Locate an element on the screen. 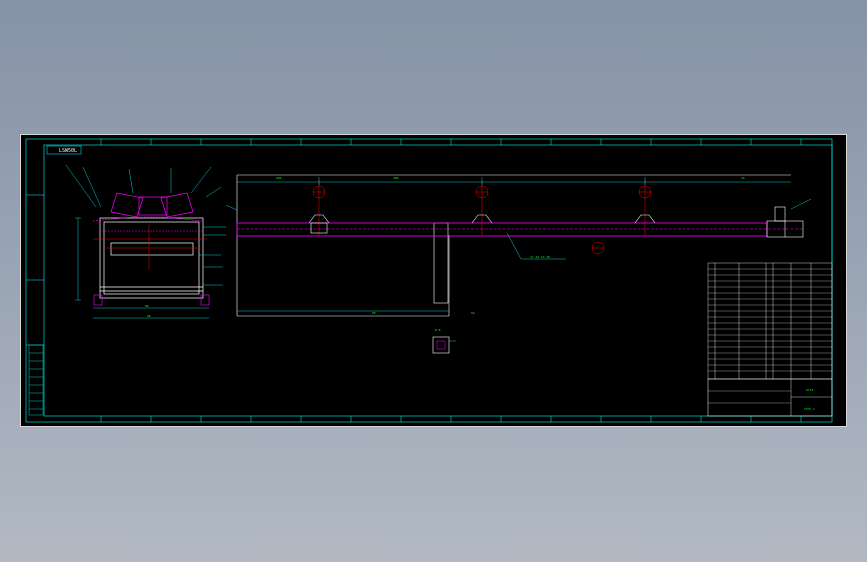  leg-dim-right: 66 is located at coordinates (473, 313).